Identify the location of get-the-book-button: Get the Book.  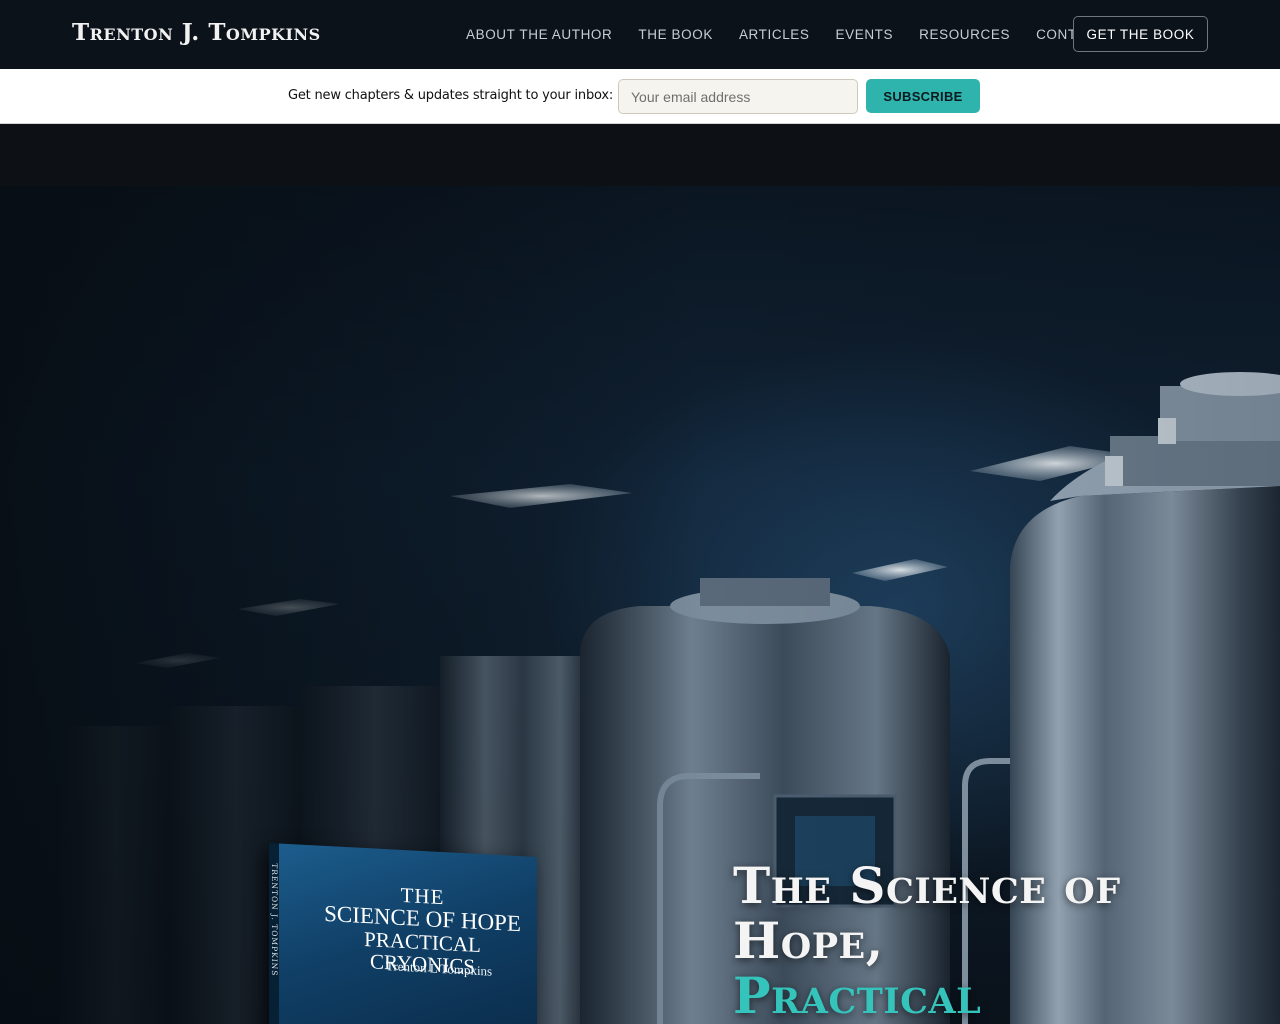
(1140, 34).